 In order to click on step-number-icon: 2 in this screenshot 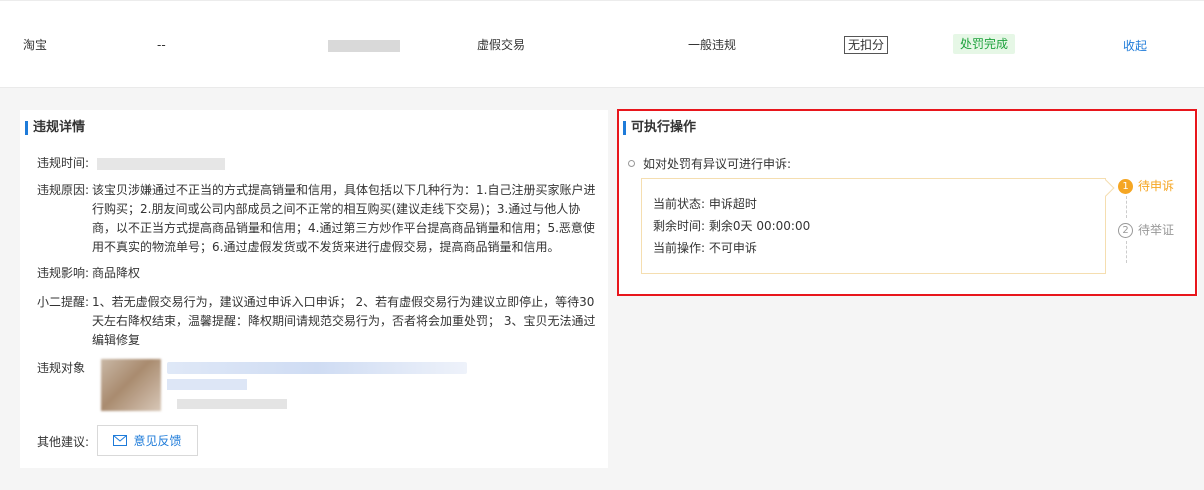, I will do `click(1125, 230)`.